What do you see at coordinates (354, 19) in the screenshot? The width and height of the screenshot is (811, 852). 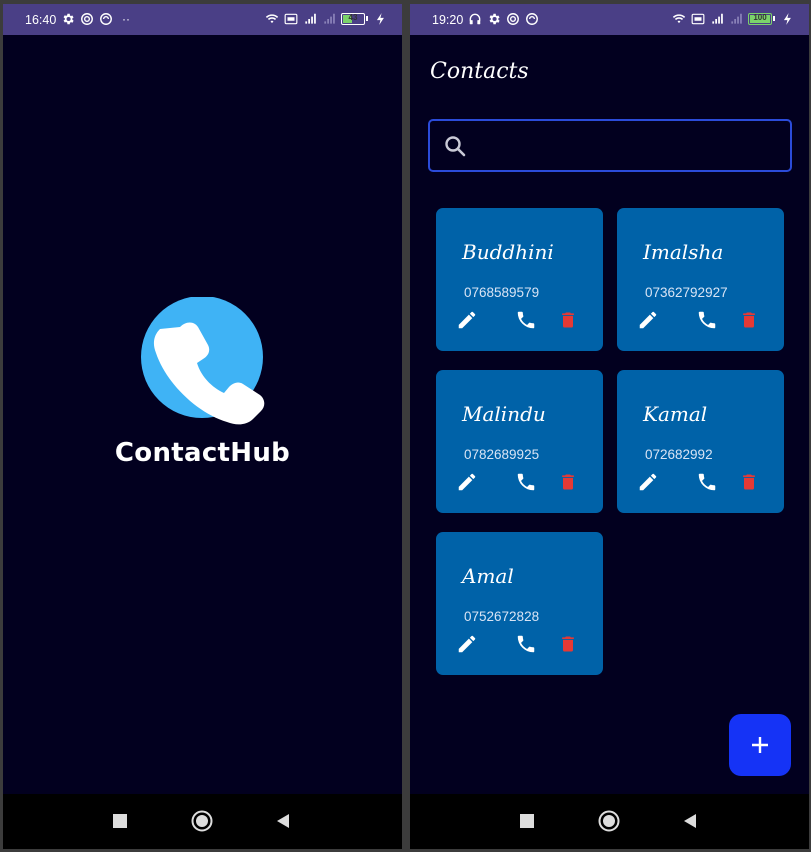 I see `battery-icon: 43` at bounding box center [354, 19].